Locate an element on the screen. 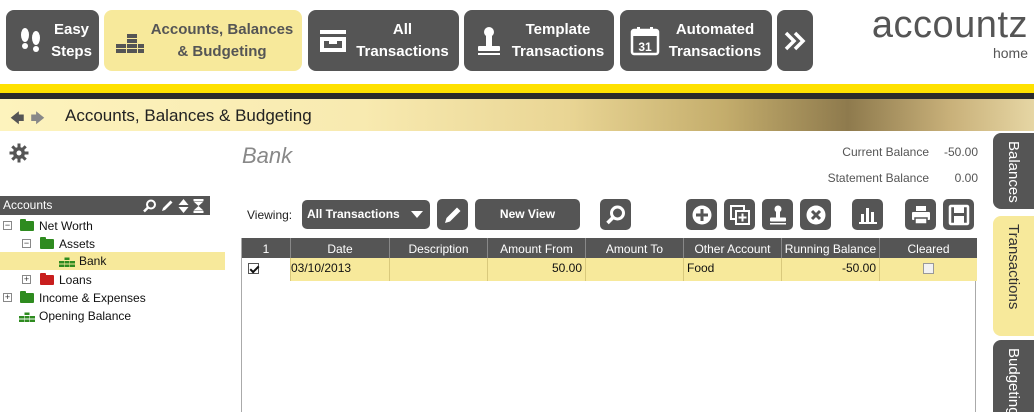  row-select-cell is located at coordinates (266, 269).